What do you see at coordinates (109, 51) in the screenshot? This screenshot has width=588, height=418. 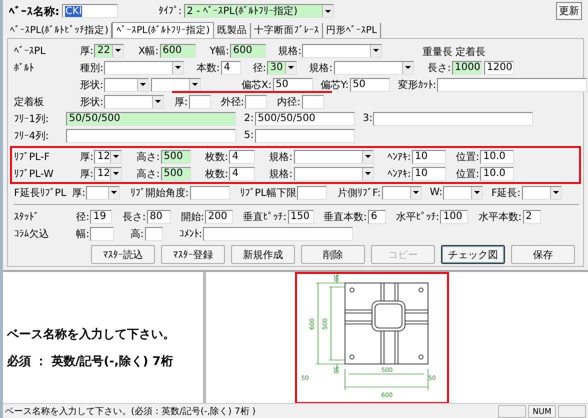 I see `dropdown: 22` at bounding box center [109, 51].